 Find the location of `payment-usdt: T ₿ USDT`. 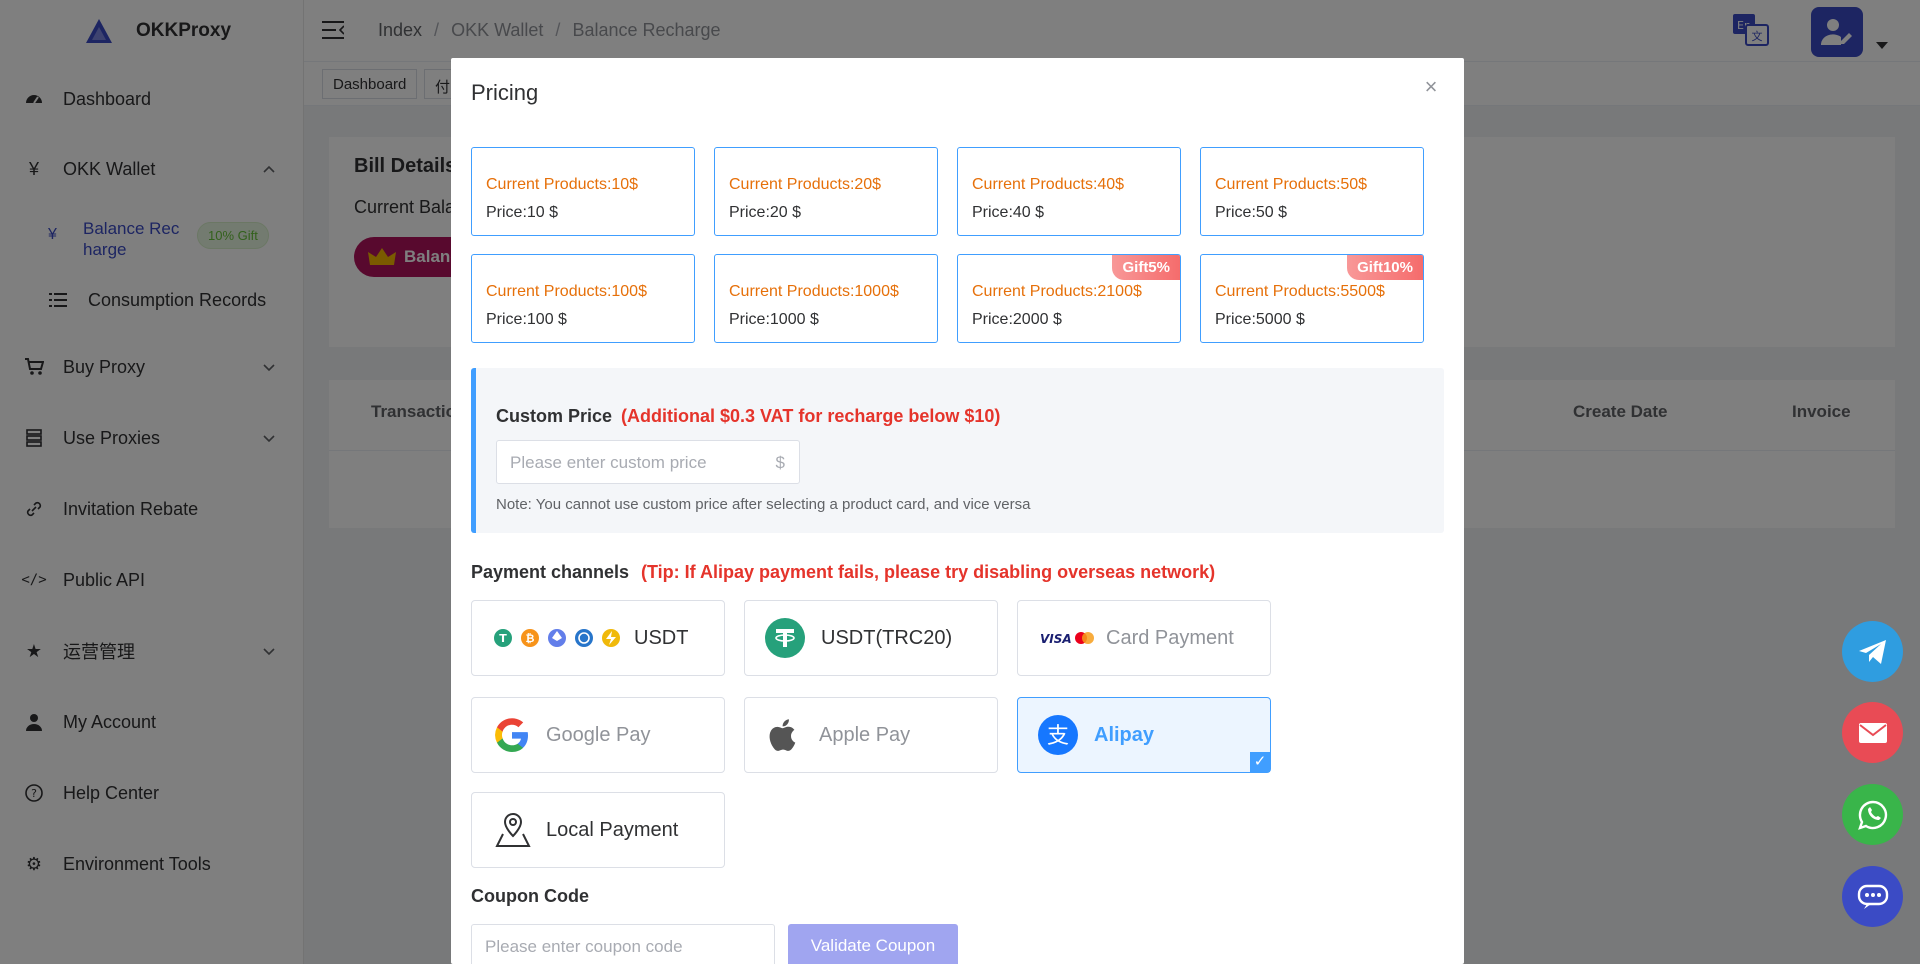

payment-usdt: T ₿ USDT is located at coordinates (598, 638).